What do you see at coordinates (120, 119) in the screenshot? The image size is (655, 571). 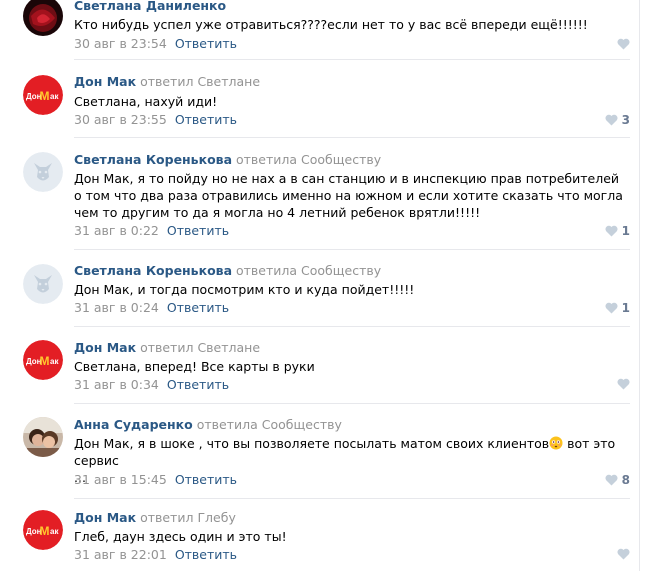 I see `comment-date: 30 авг в 23:55` at bounding box center [120, 119].